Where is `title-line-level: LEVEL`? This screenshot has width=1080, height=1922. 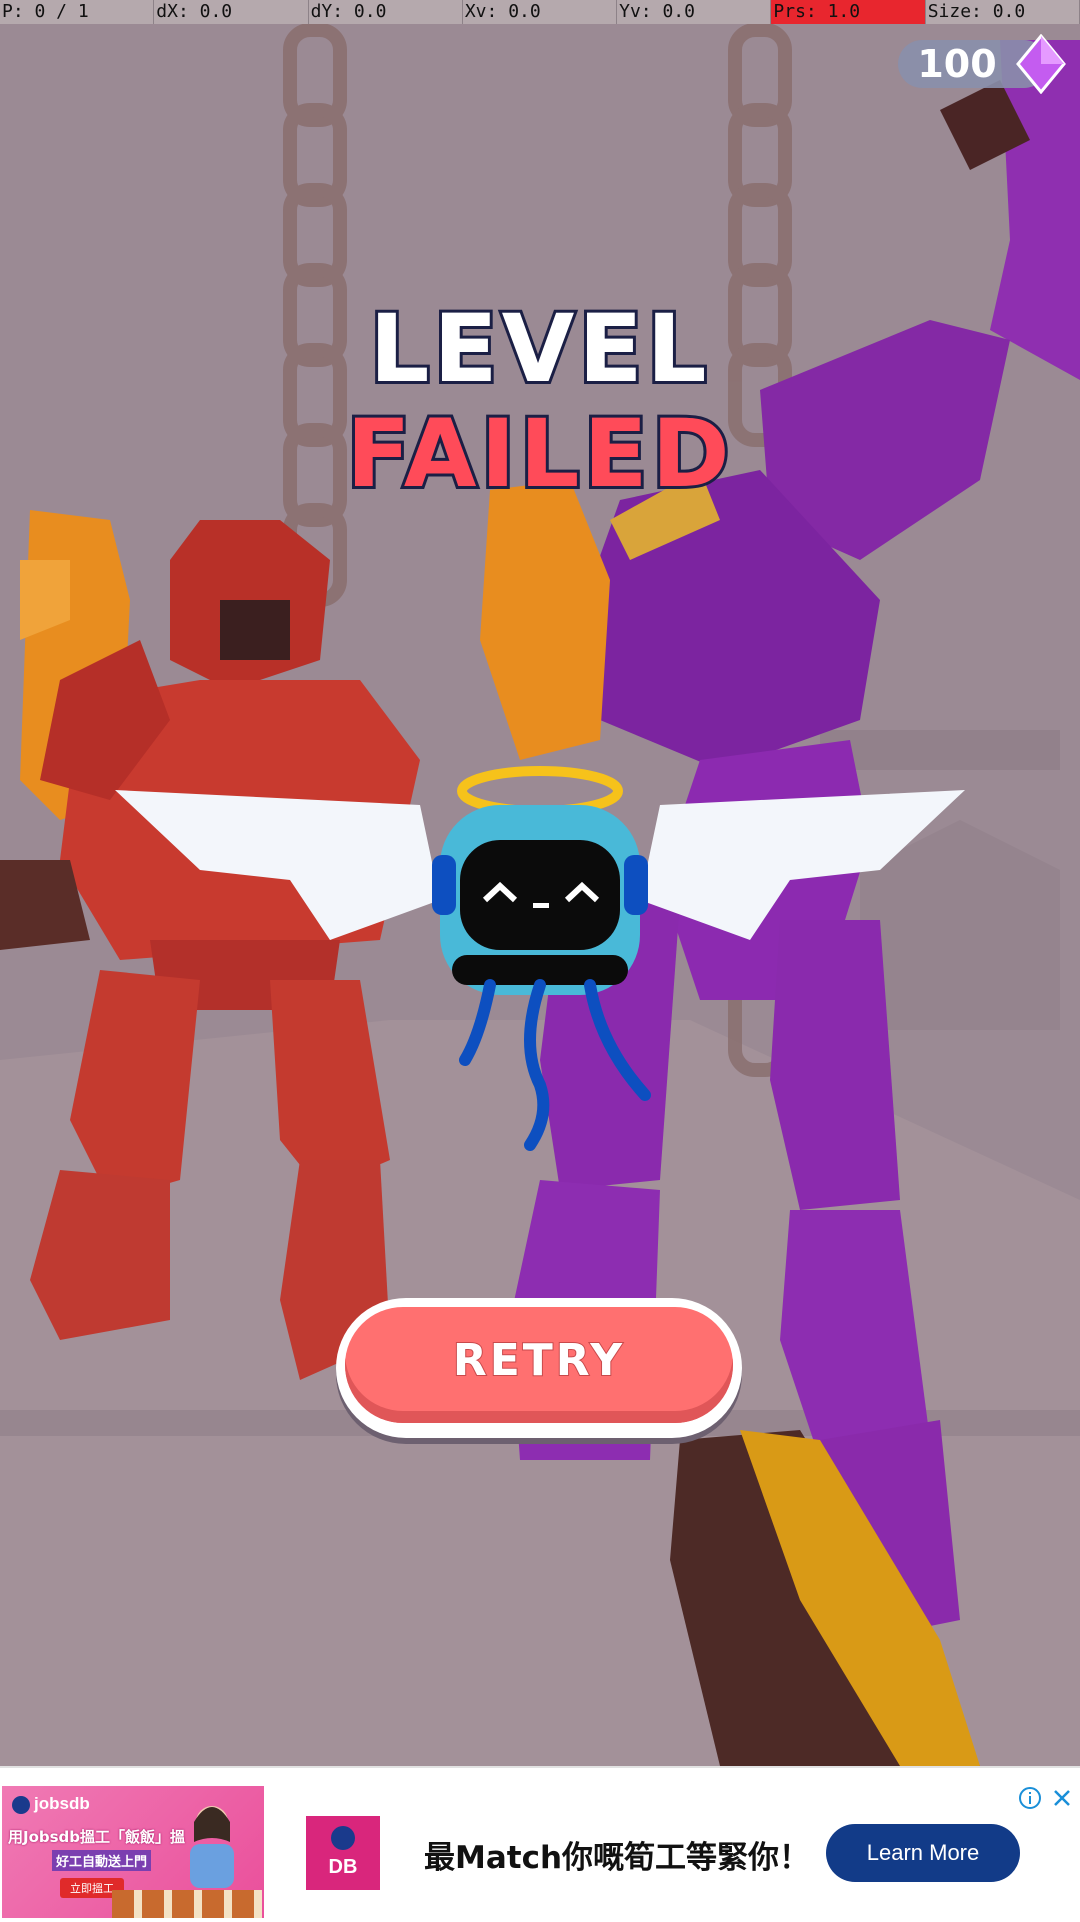
title-line-level: LEVEL is located at coordinates (539, 349).